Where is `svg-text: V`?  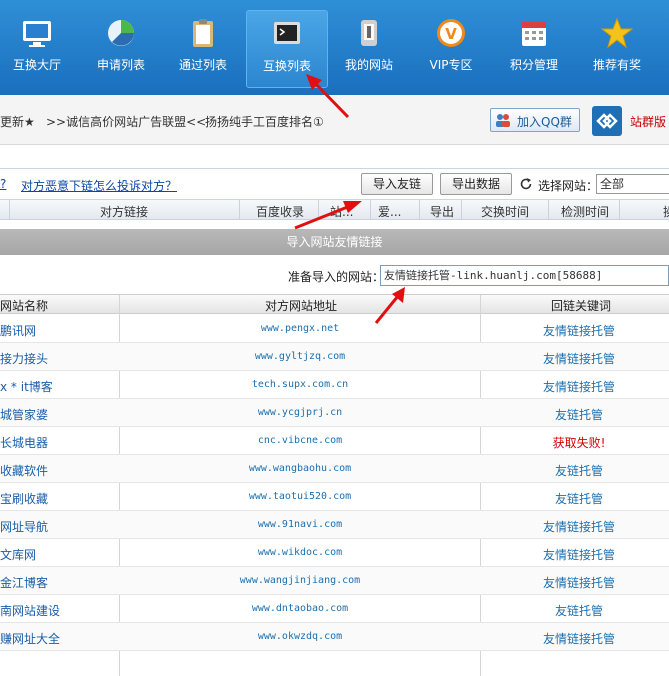 svg-text: V is located at coordinates (451, 34).